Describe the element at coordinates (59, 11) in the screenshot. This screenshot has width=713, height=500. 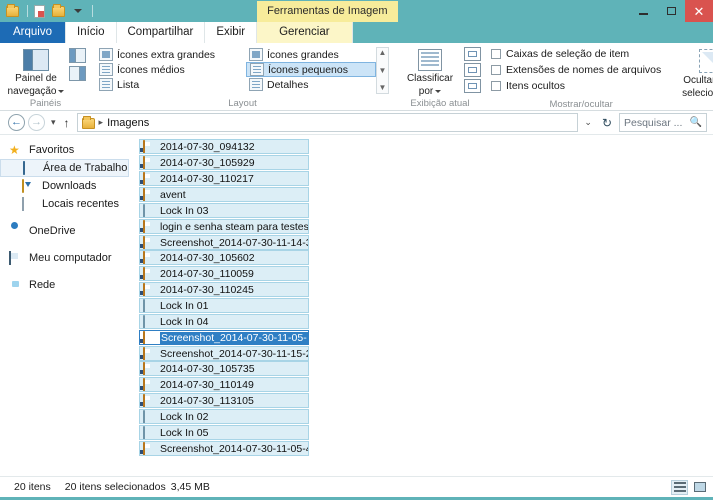
I see `new-folder-icon` at that location.